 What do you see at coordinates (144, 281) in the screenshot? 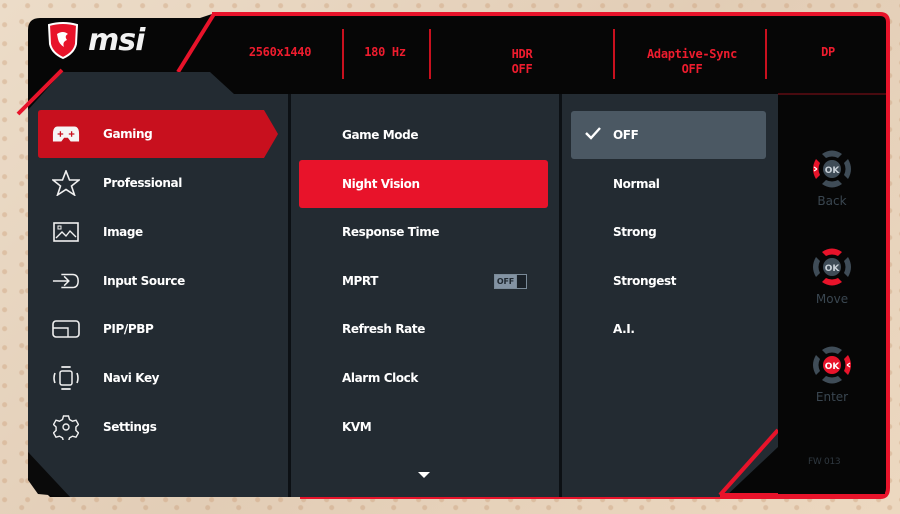
I see `sidebar-item-label: Input Source` at bounding box center [144, 281].